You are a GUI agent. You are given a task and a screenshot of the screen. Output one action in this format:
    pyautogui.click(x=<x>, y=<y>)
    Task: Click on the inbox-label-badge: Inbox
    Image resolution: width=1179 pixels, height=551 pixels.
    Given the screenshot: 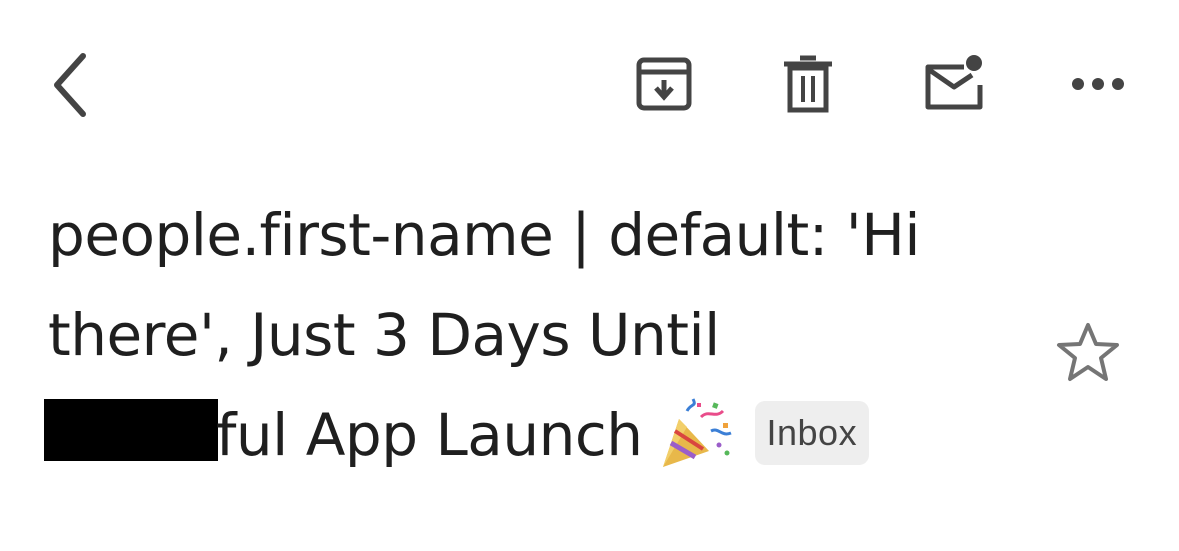 What is the action you would take?
    pyautogui.click(x=812, y=433)
    